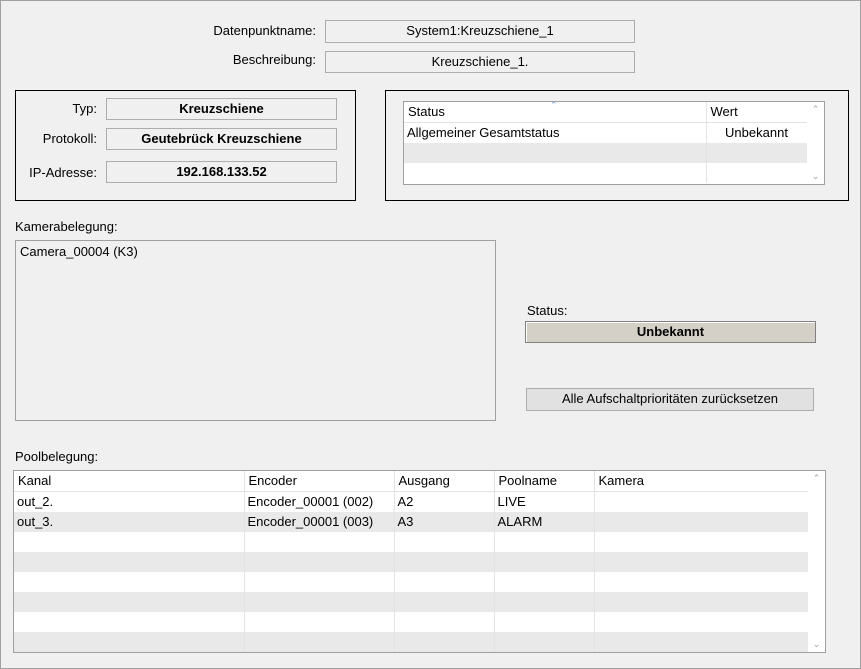 The height and width of the screenshot is (669, 861). I want to click on sort-ascending-icon: ⌃, so click(554, 106).